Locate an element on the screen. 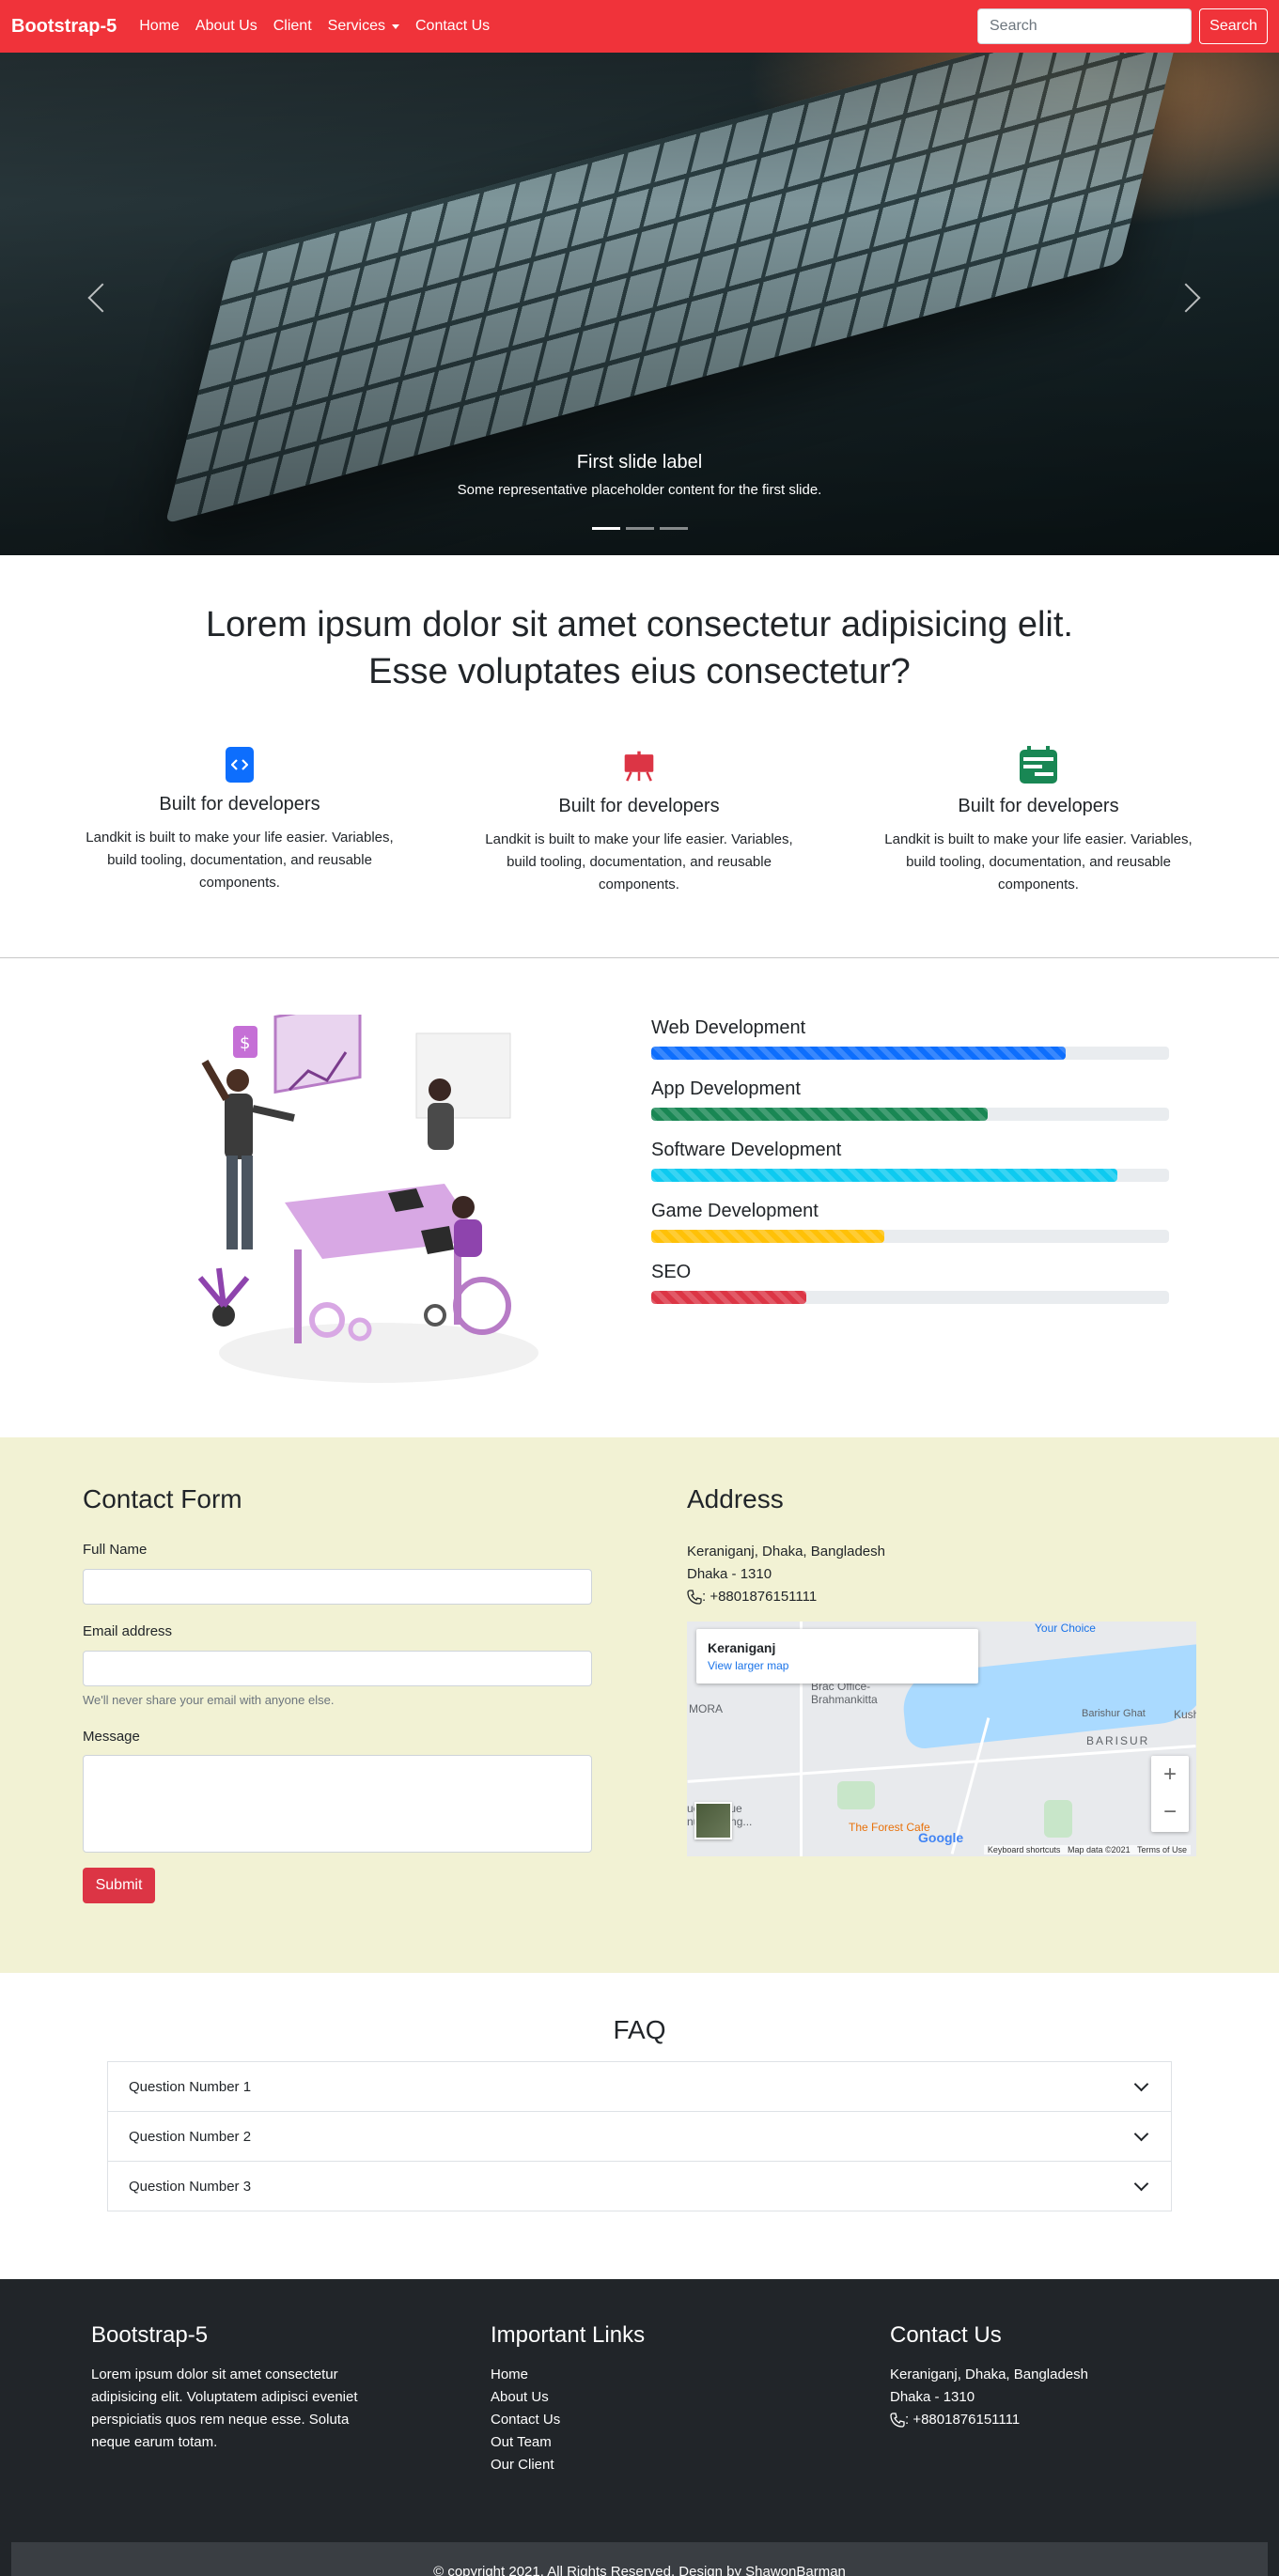  skill-label: Game Development is located at coordinates (735, 1211).